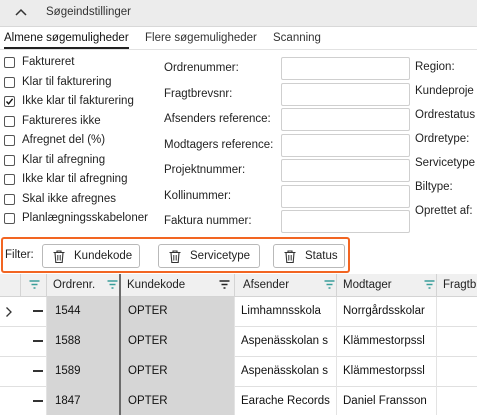  What do you see at coordinates (224, 285) in the screenshot?
I see `filter-active-icon` at bounding box center [224, 285].